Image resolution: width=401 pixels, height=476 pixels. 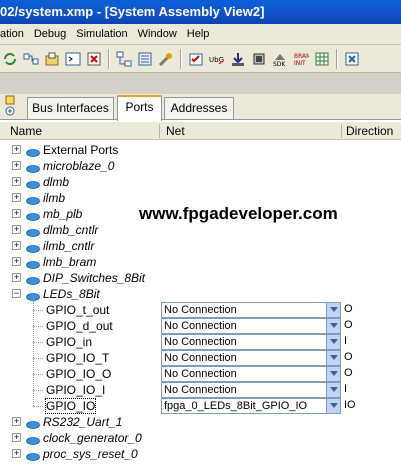 What do you see at coordinates (200, 150) in the screenshot?
I see `tree-row: + External Ports` at bounding box center [200, 150].